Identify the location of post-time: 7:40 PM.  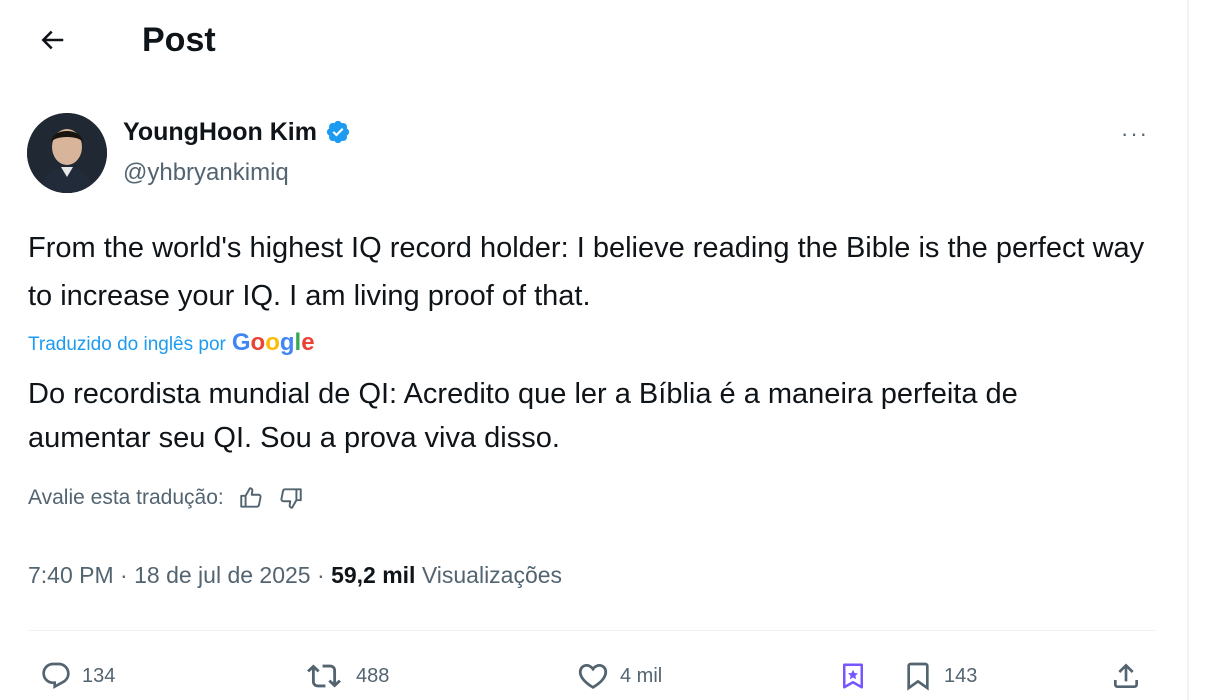
(71, 575).